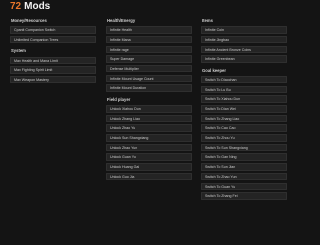 This screenshot has height=245, width=320. I want to click on mod-toggle-button: Max Fighting Spirit Limit, so click(53, 70).